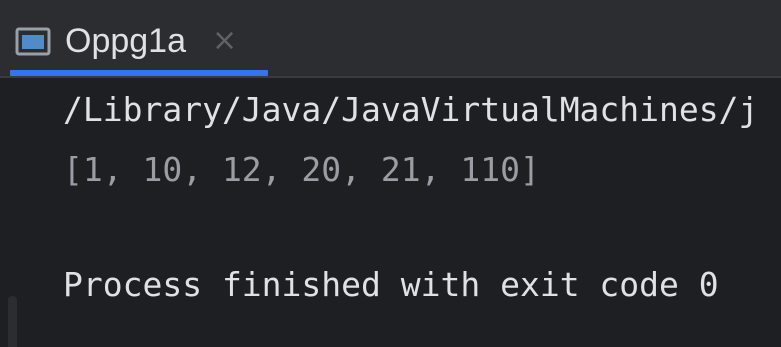 The height and width of the screenshot is (347, 781). I want to click on console-line-exit-status: Process finished with exit code 0, so click(391, 284).